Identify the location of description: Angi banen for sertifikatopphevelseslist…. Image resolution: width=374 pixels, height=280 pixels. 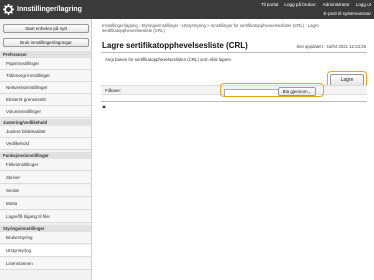
(168, 59).